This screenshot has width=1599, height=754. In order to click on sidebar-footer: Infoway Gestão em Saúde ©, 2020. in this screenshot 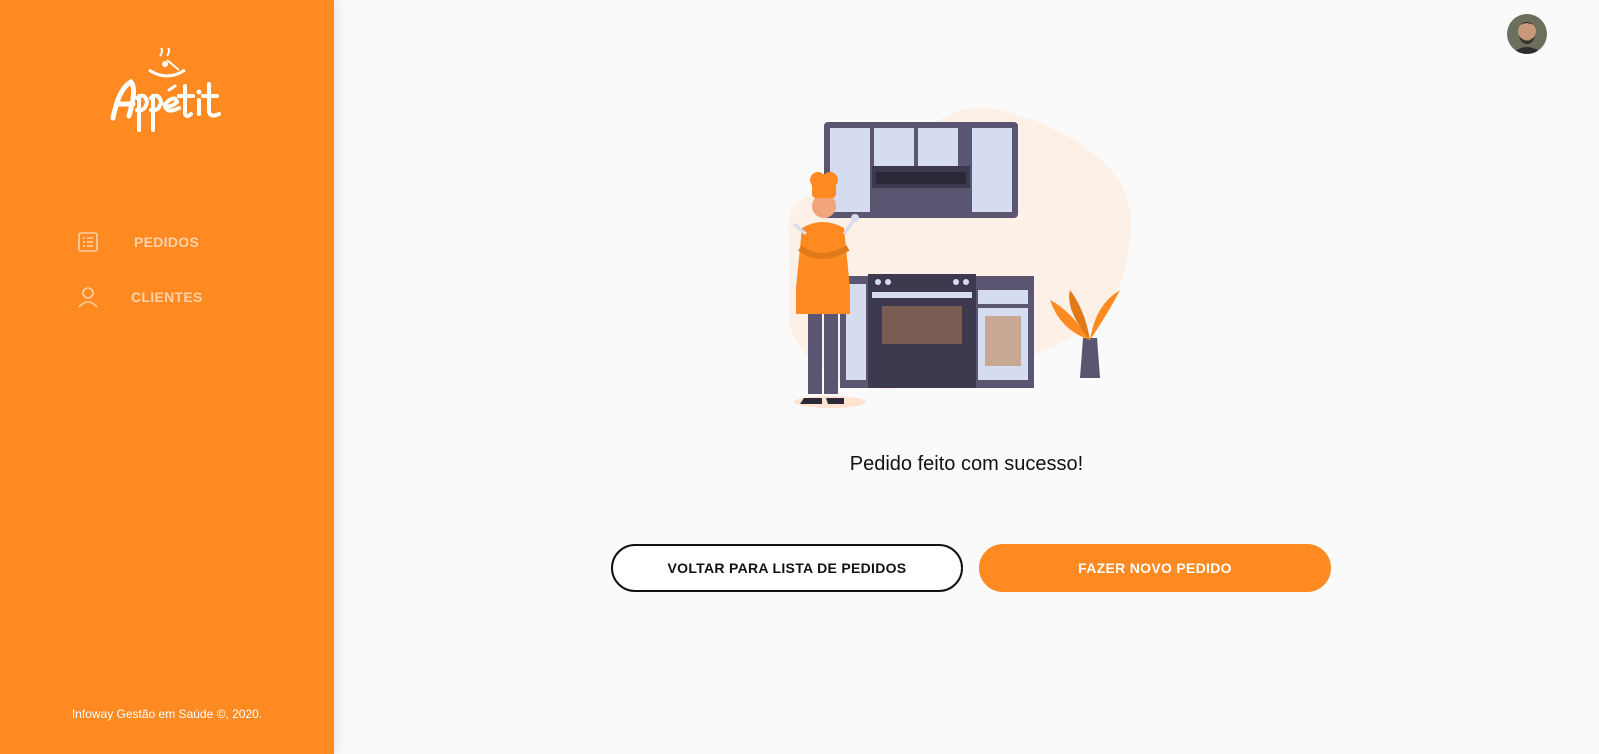, I will do `click(167, 714)`.